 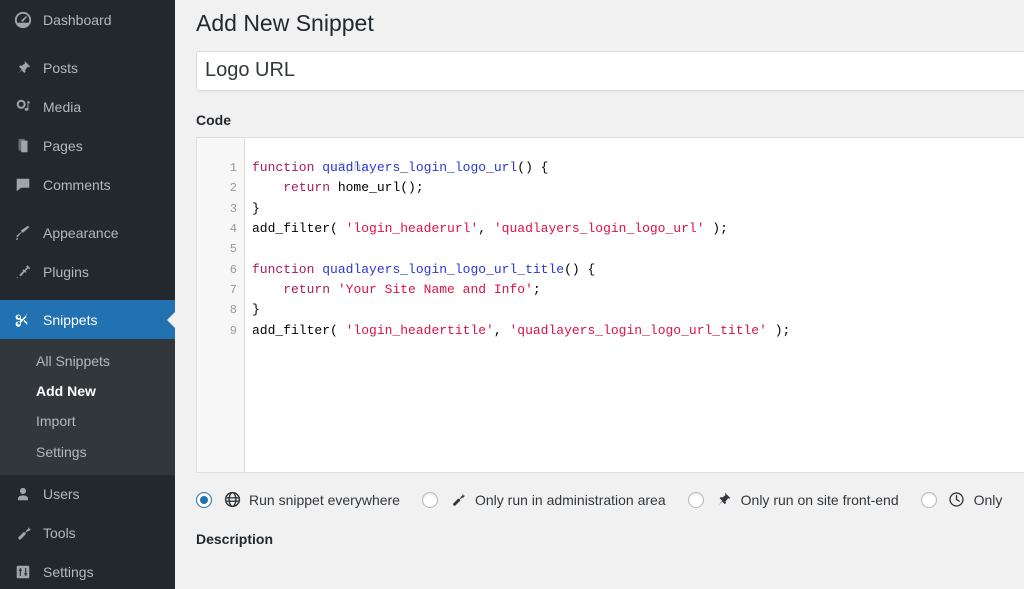 I want to click on sidebar-item-snippets: Snippets, so click(x=87, y=319).